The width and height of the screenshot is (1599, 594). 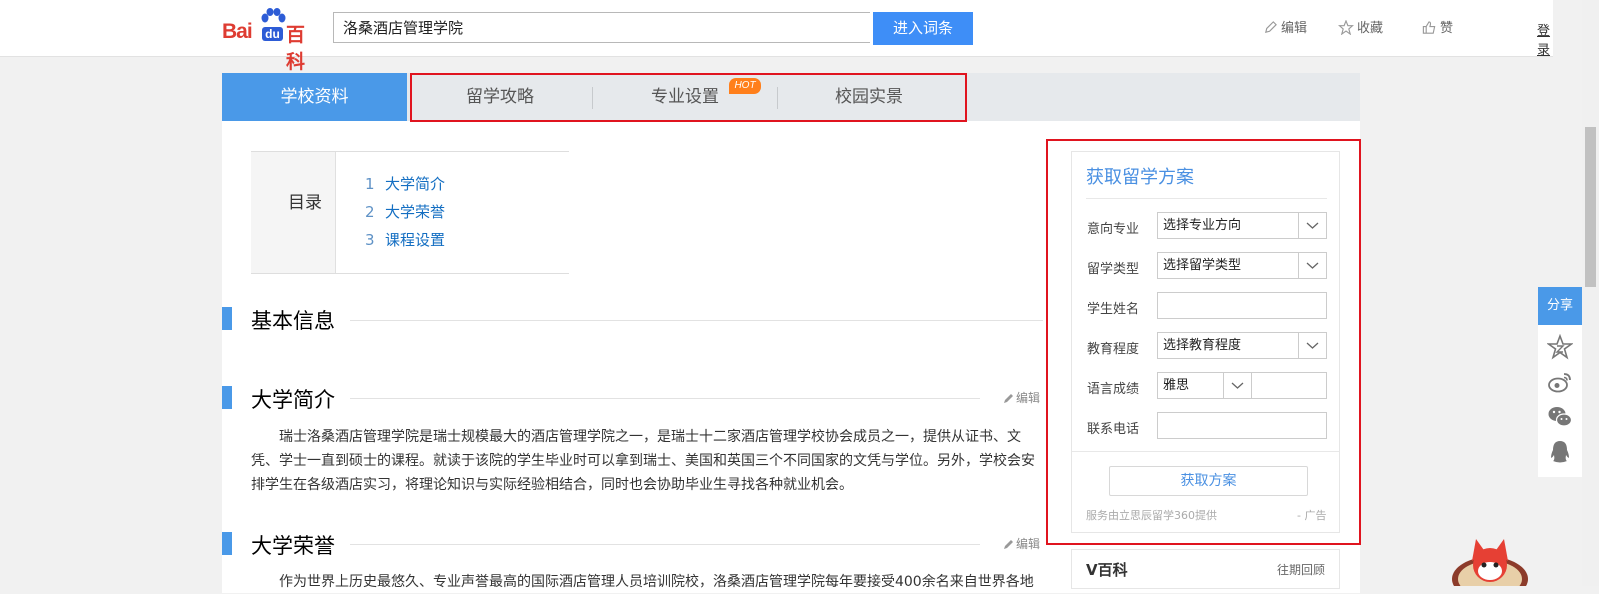 What do you see at coordinates (1590, 207) in the screenshot?
I see `scrollbar-thumb` at bounding box center [1590, 207].